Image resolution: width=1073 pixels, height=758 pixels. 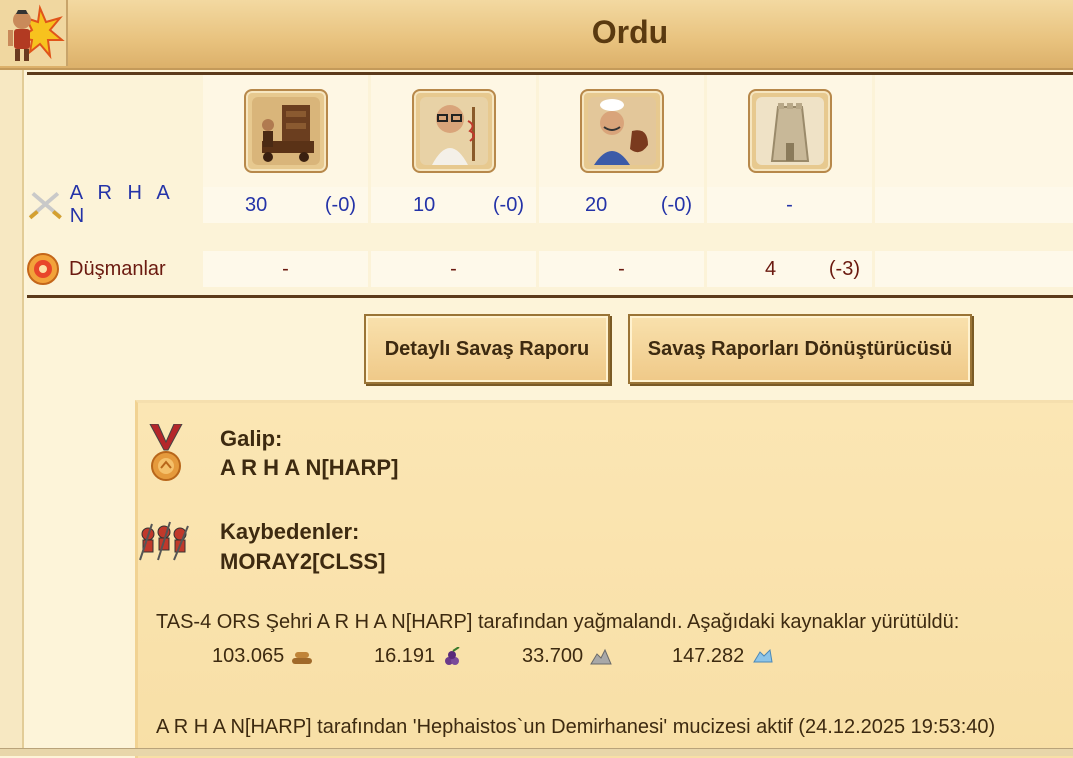 I want to click on unit-loss: (-3), so click(x=844, y=269).